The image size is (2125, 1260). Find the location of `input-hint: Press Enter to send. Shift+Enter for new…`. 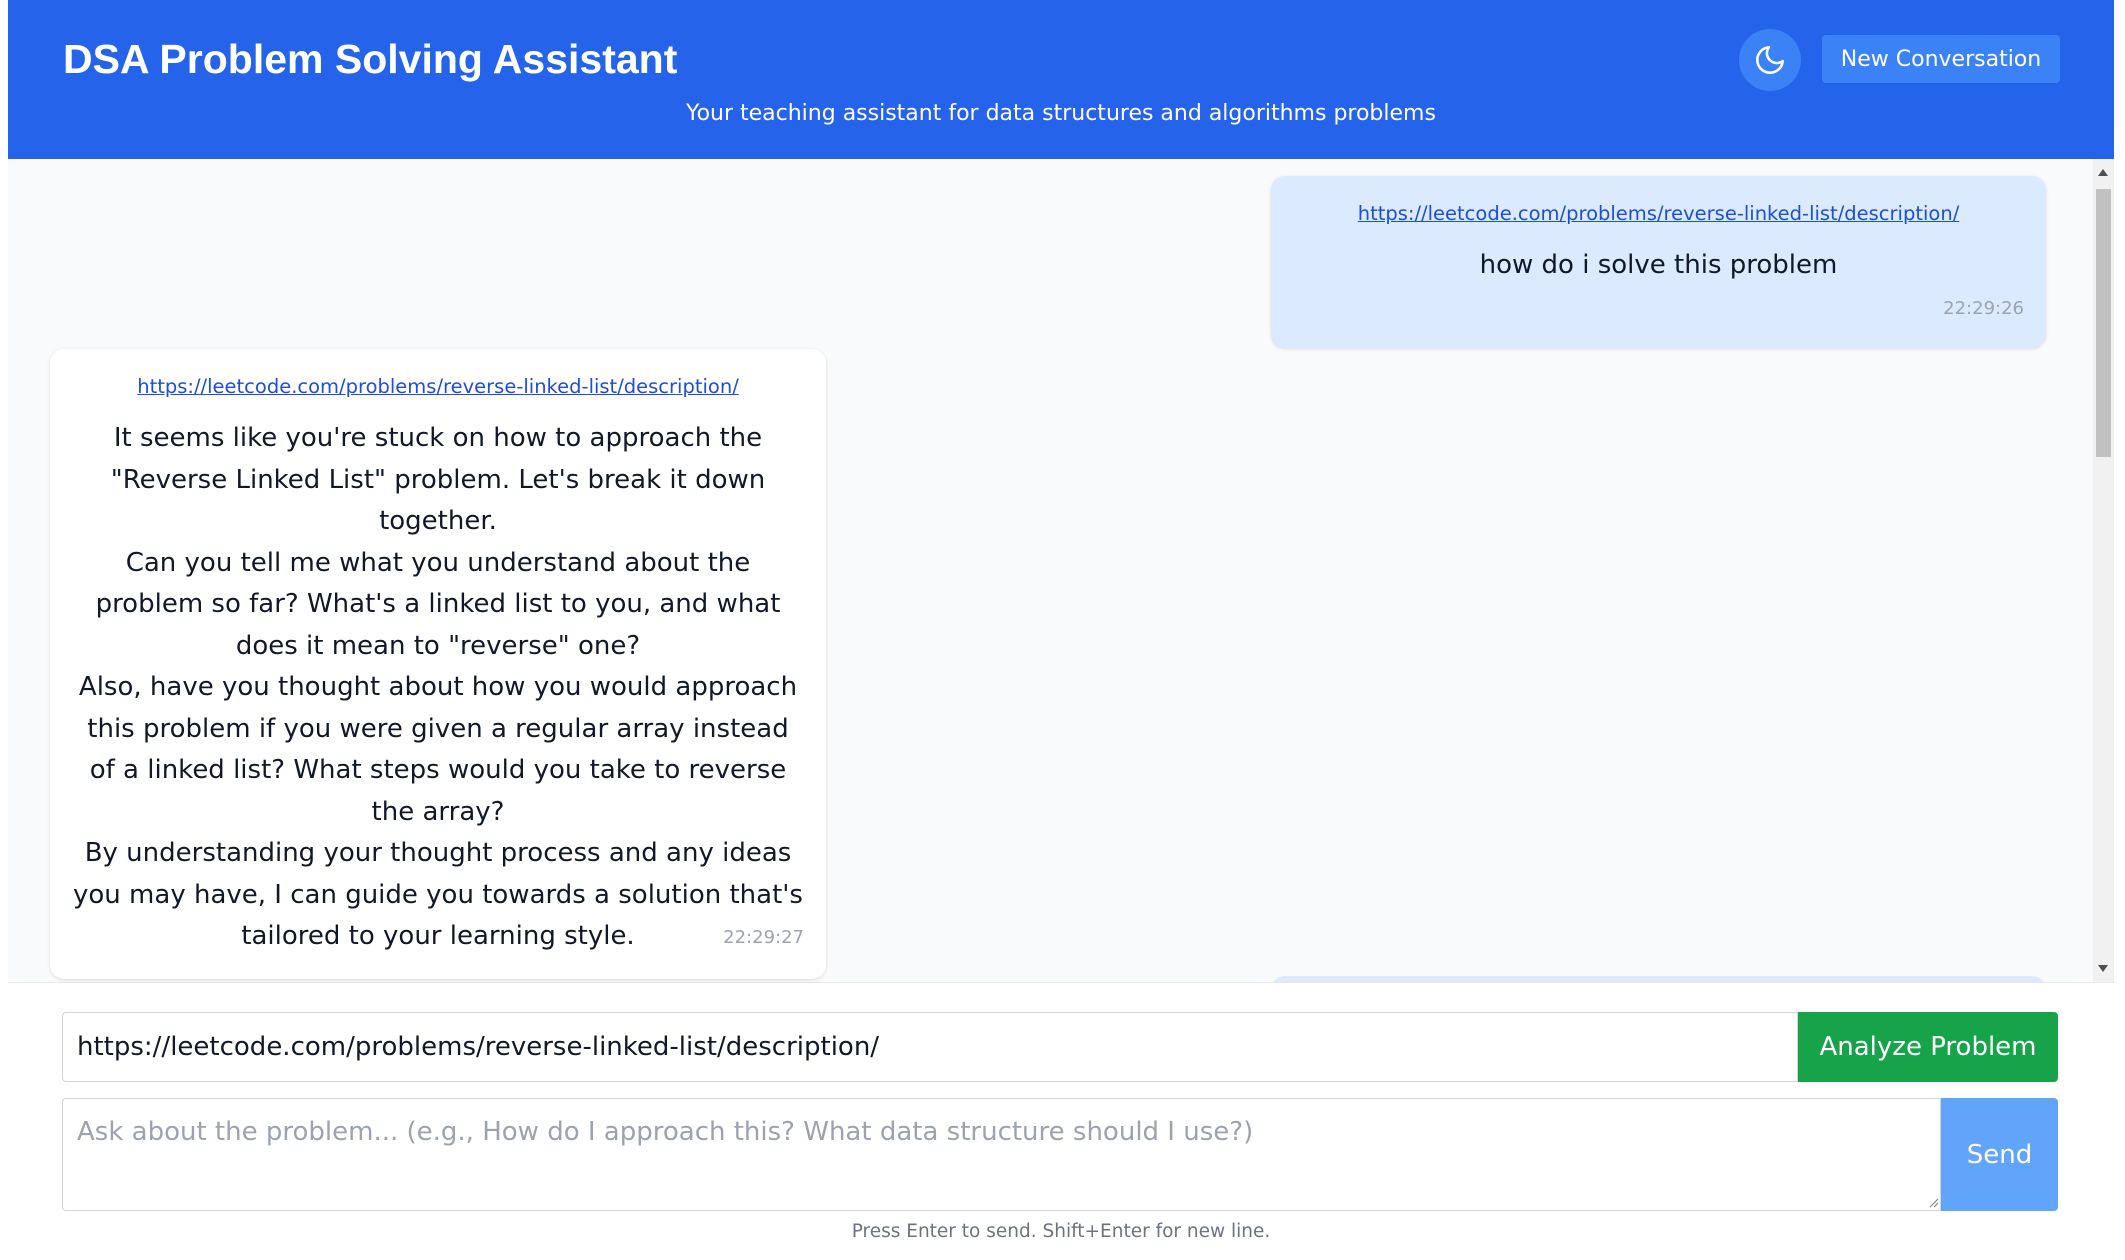

input-hint: Press Enter to send. Shift+Enter for new… is located at coordinates (1061, 1231).